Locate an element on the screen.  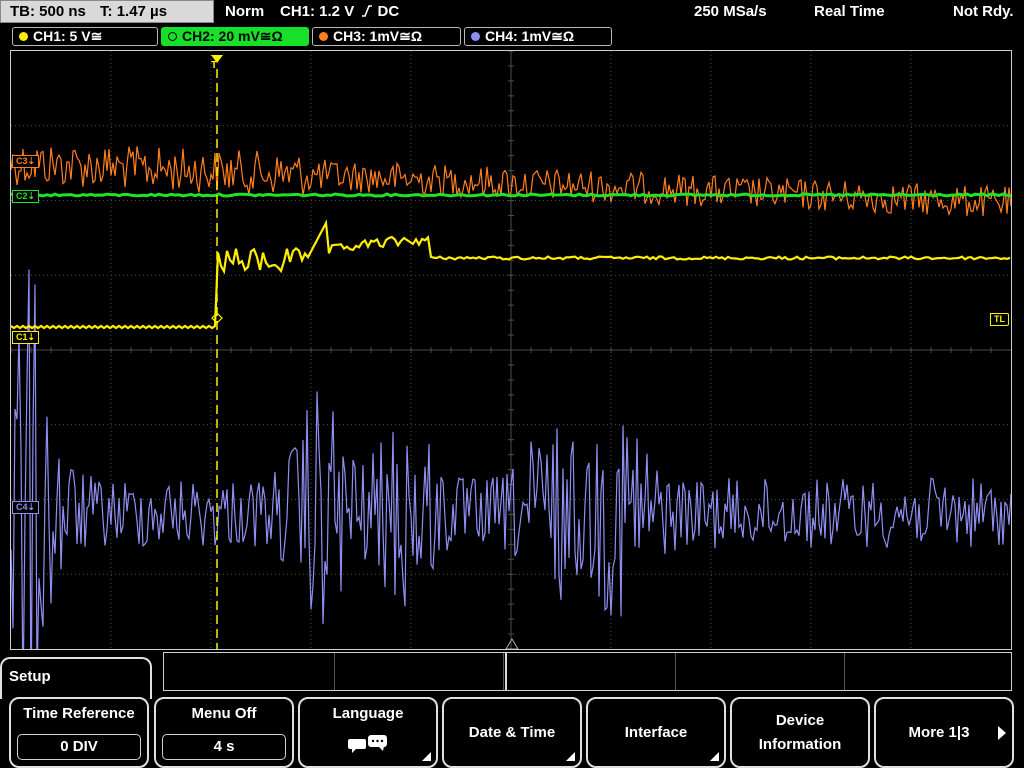
speech-bubble-icon is located at coordinates (368, 746).